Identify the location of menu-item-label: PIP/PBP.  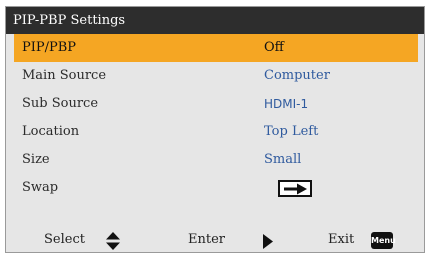
(49, 47).